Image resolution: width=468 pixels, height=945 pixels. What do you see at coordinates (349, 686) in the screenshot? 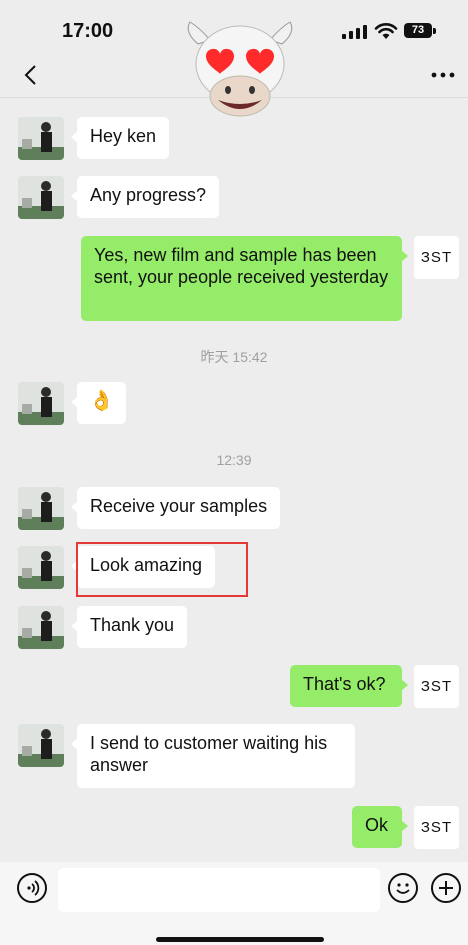
I see `outgoing-message-bubble: That's ok?` at bounding box center [349, 686].